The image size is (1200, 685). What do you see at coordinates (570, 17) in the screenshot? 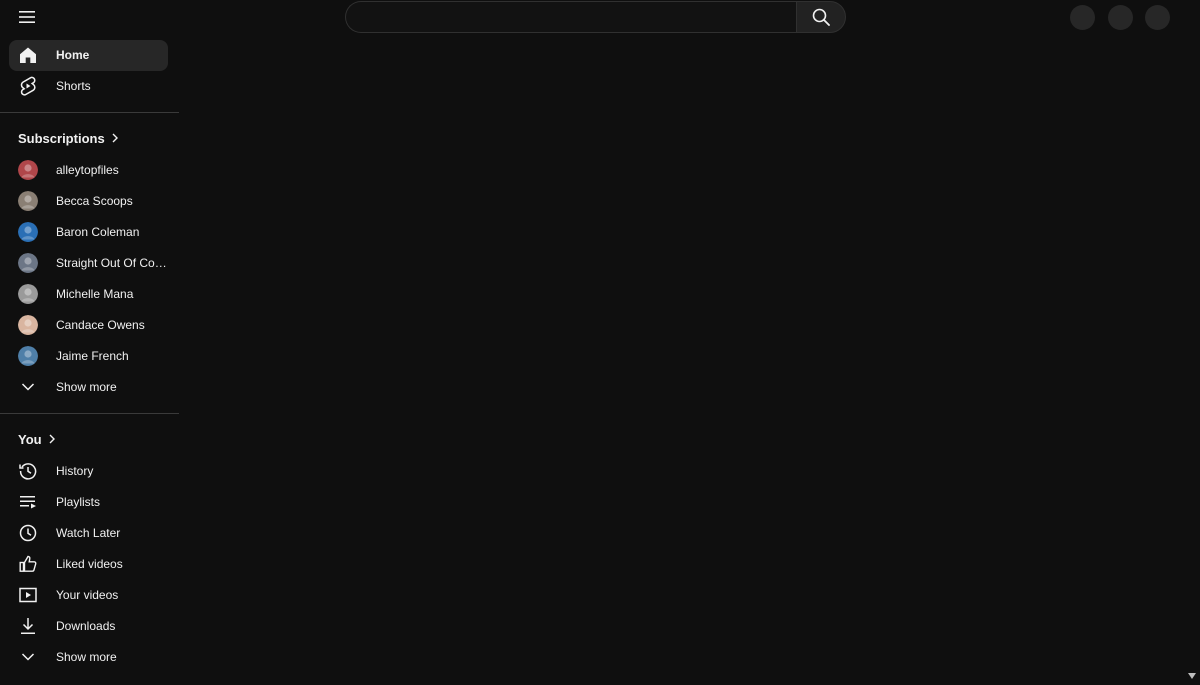
I see `search-input` at bounding box center [570, 17].